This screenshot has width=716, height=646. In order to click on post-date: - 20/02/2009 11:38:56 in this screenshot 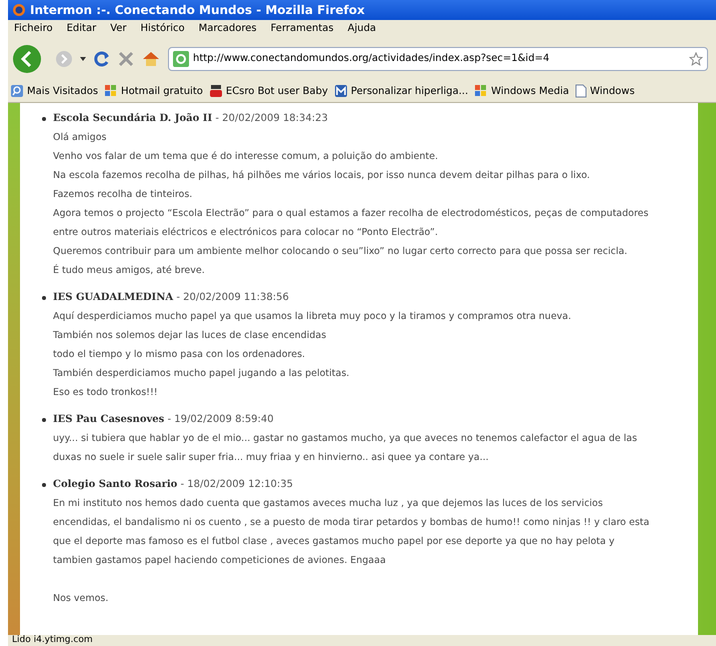, I will do `click(232, 297)`.